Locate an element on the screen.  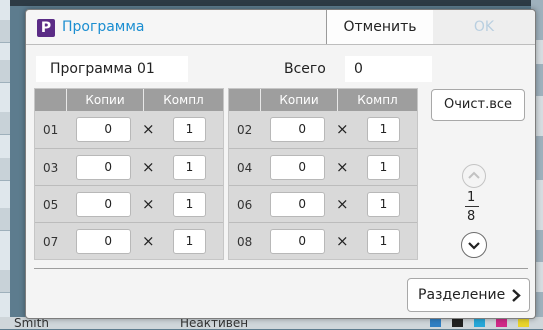
table-row: 04 0 × 1 is located at coordinates (323, 167).